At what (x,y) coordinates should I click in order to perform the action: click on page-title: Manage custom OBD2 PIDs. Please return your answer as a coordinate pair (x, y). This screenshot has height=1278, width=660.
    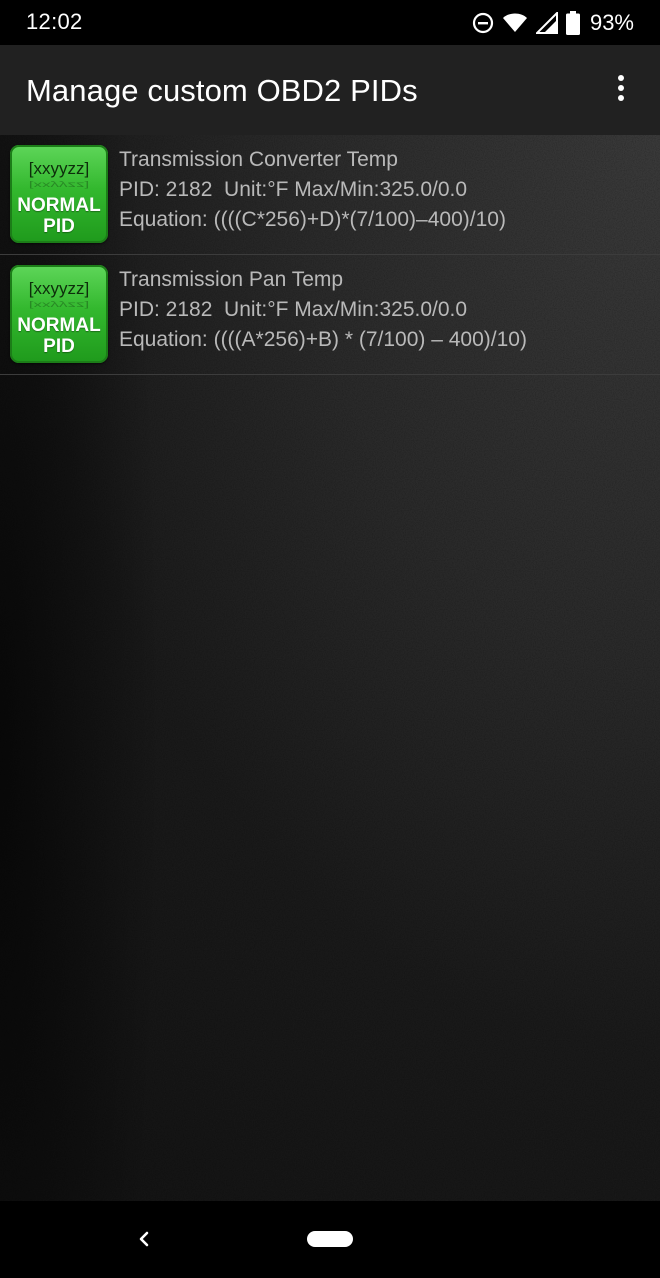
    Looking at the image, I should click on (222, 90).